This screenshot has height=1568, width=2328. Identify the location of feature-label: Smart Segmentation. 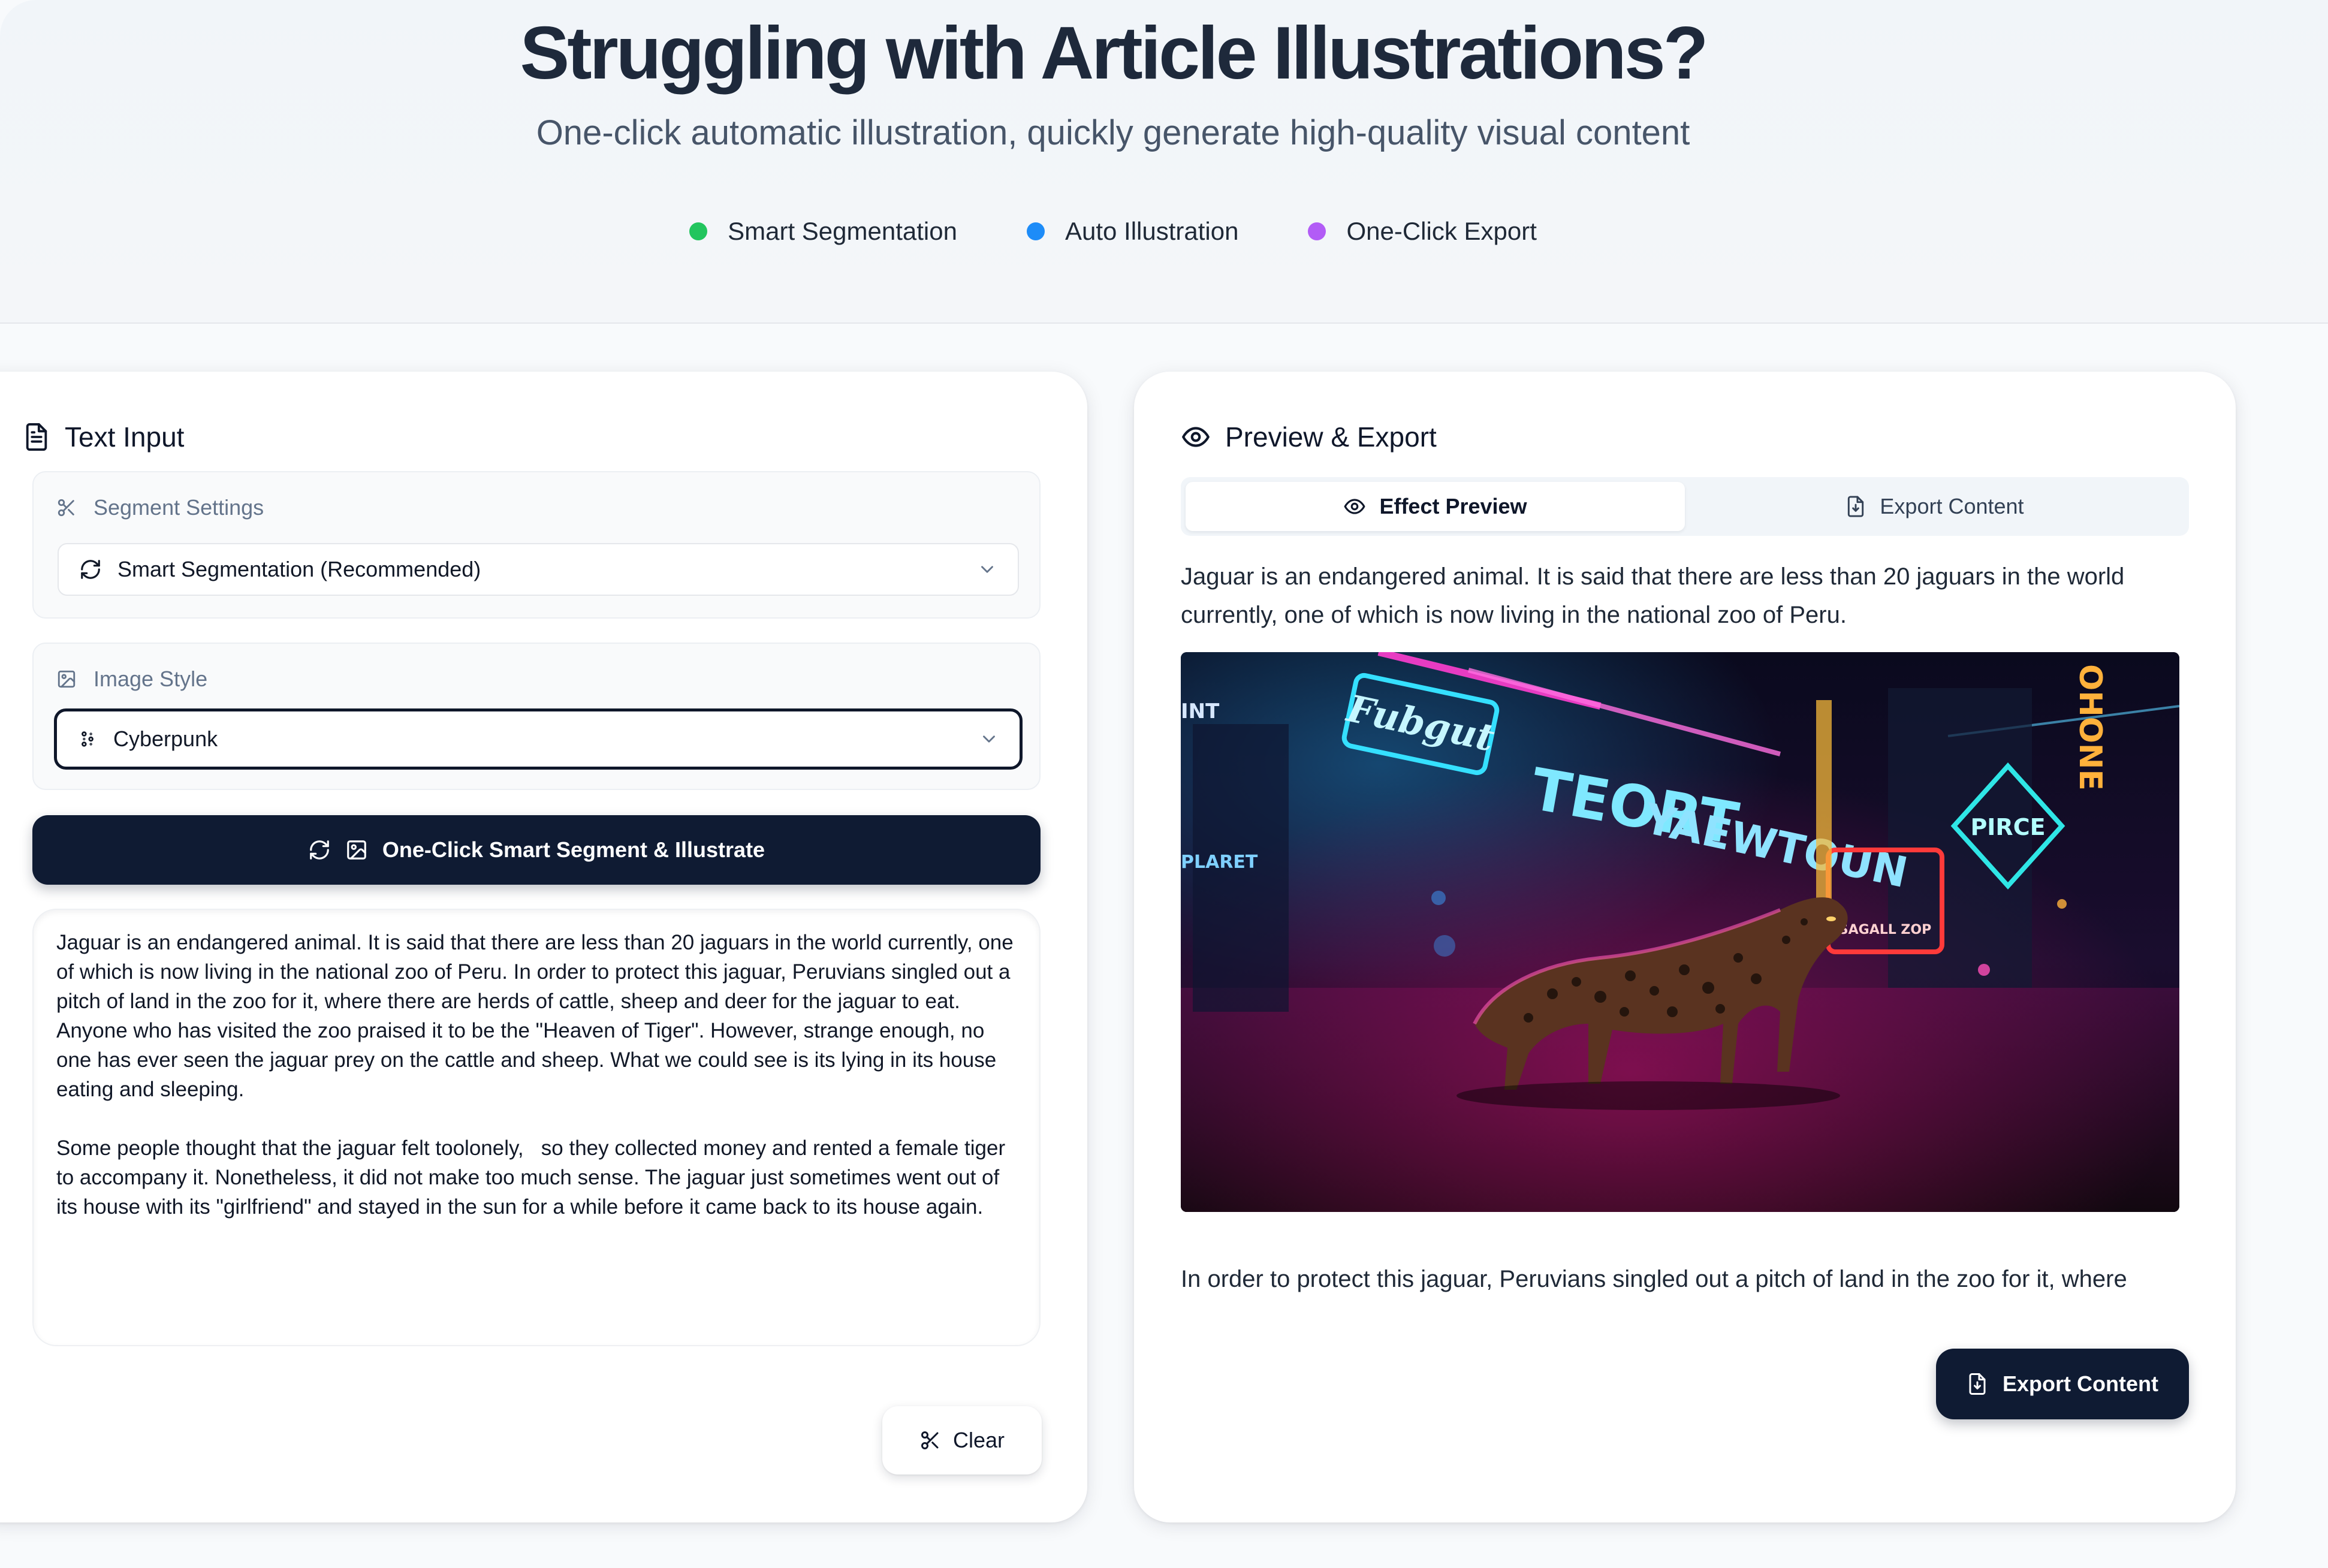
(843, 231).